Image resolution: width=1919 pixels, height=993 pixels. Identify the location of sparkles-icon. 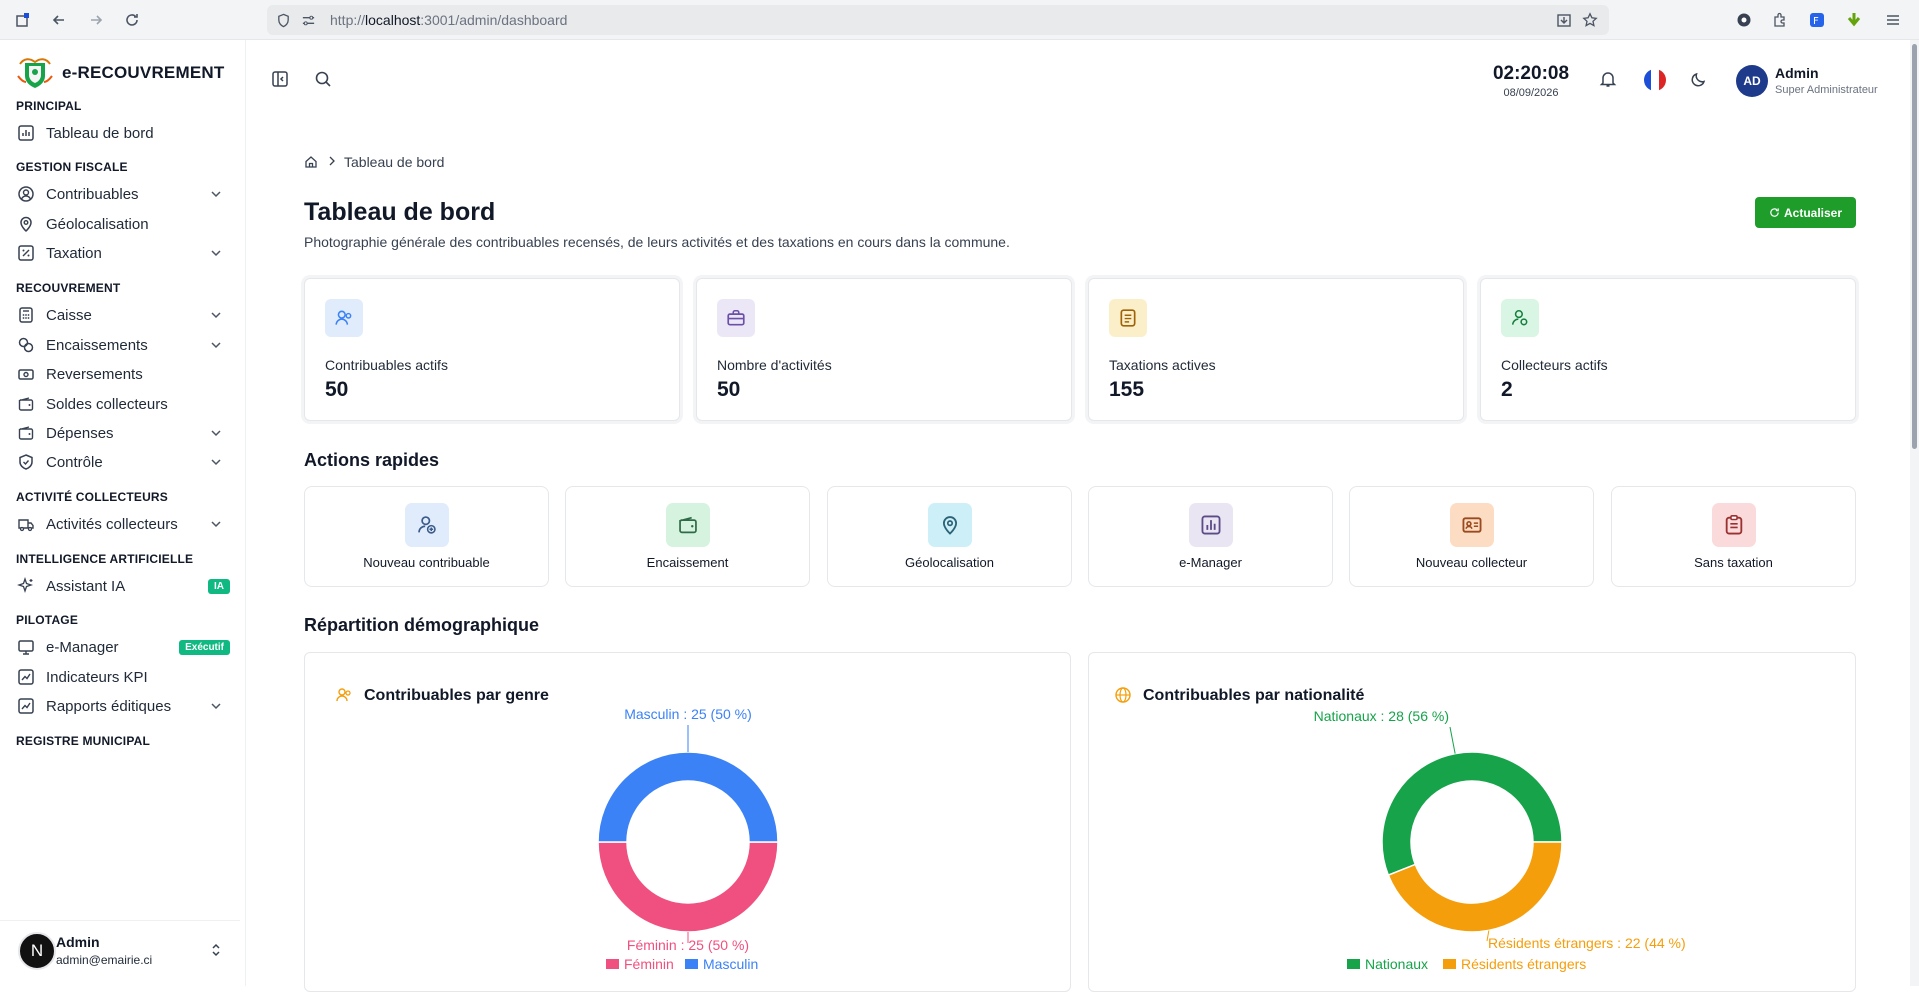
(26, 586).